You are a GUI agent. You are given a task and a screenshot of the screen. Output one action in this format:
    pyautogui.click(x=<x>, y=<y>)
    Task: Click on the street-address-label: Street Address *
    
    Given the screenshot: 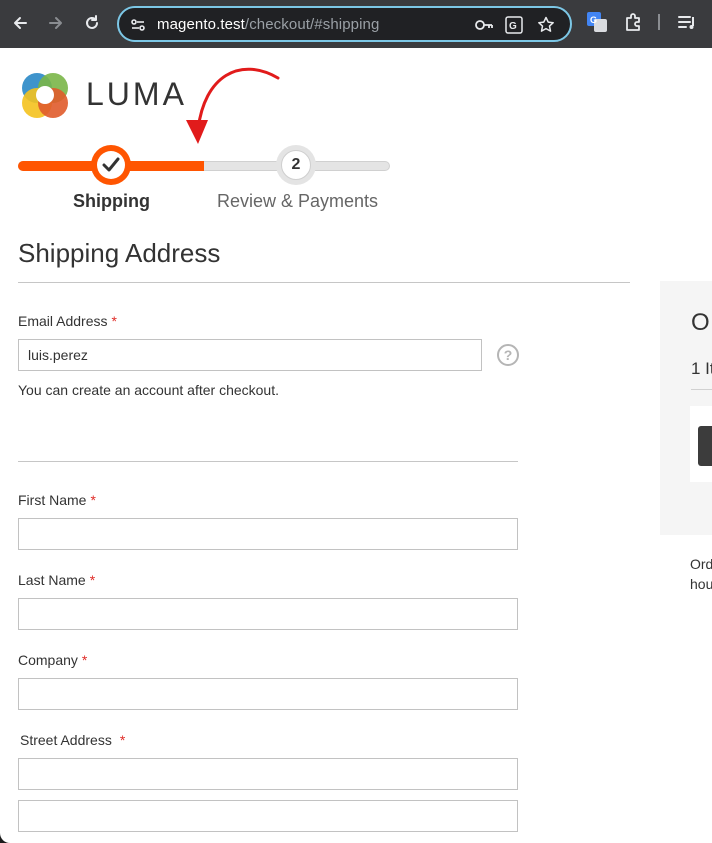 What is the action you would take?
    pyautogui.click(x=72, y=740)
    